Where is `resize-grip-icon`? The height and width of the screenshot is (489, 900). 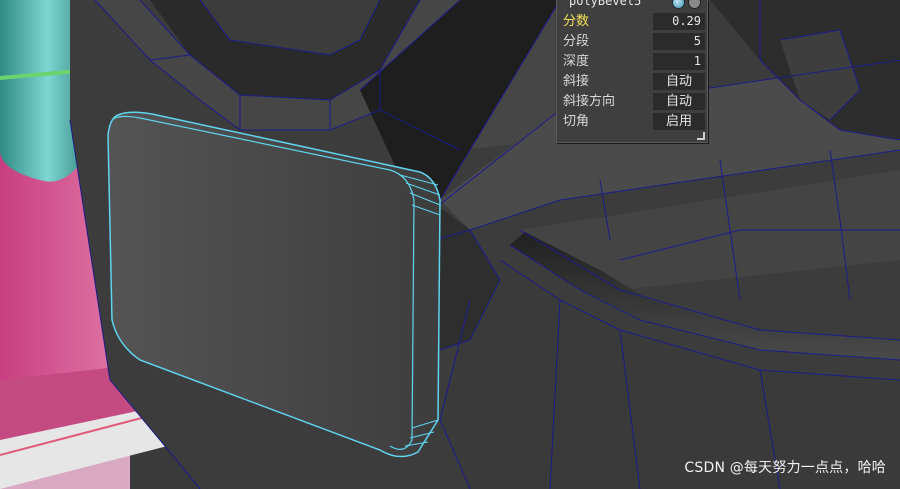
resize-grip-icon is located at coordinates (701, 136).